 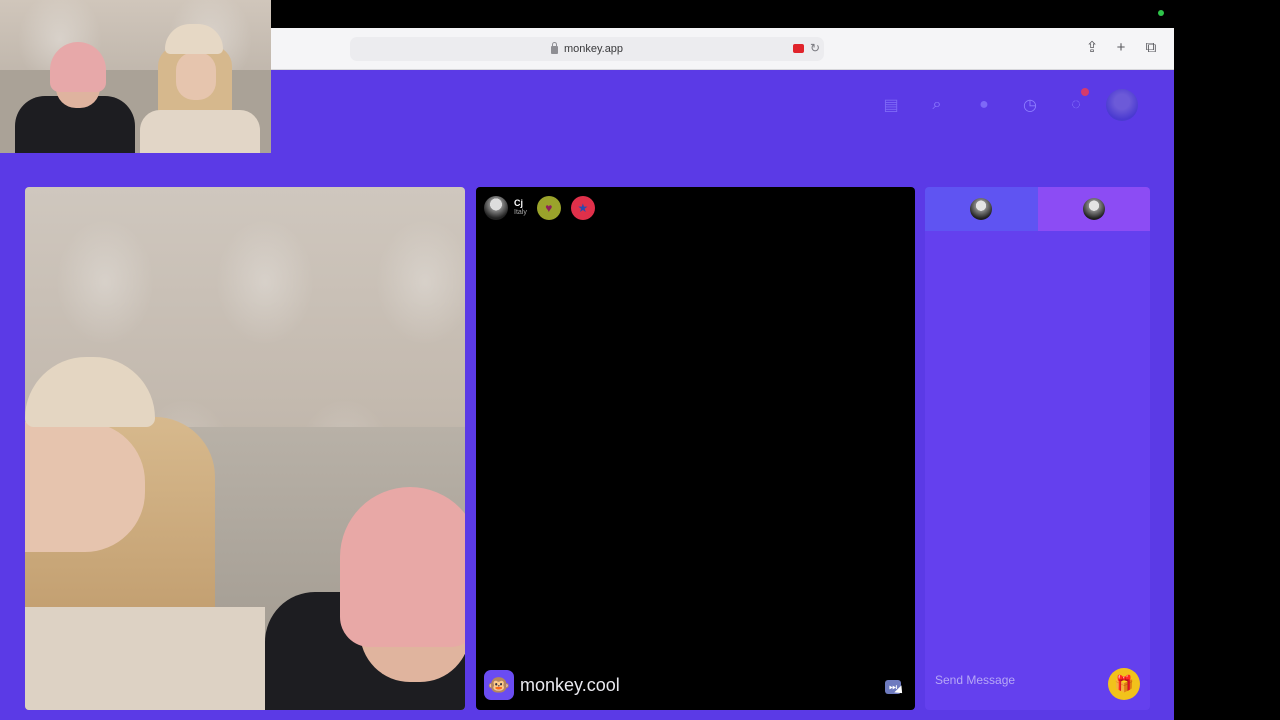 I want to click on peer-avatar, so click(x=496, y=208).